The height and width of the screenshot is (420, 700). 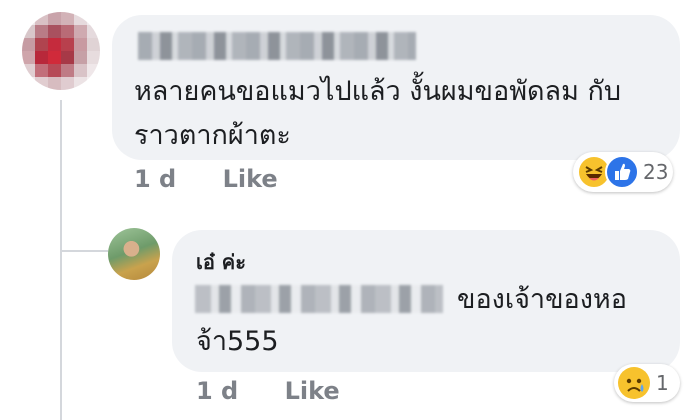 What do you see at coordinates (268, 391) in the screenshot?
I see `reply-meta: 1 d Like` at bounding box center [268, 391].